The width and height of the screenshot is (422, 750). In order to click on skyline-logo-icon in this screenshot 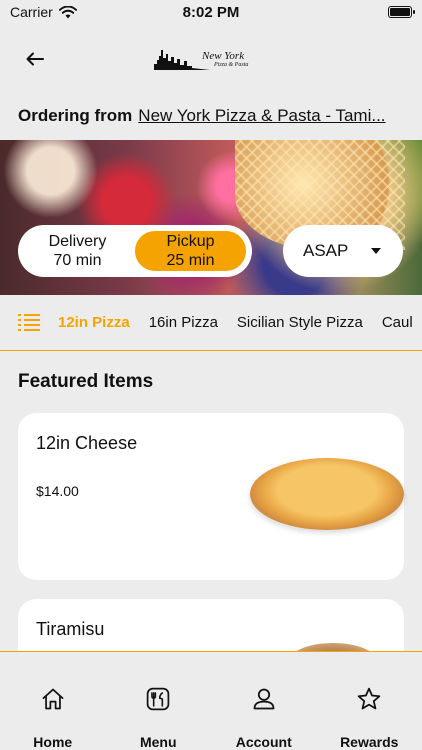, I will do `click(180, 60)`.